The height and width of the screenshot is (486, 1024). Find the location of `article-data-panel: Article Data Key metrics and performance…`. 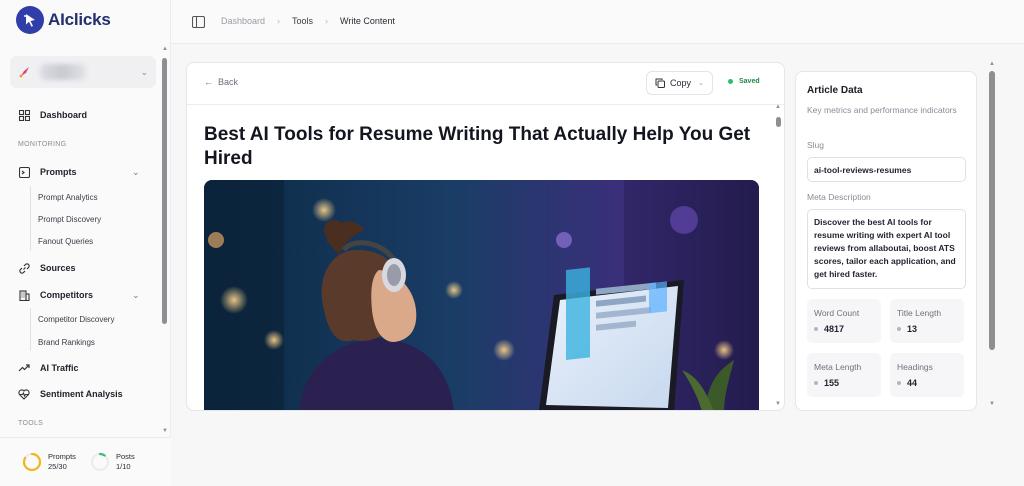

article-data-panel: Article Data Key metrics and performance… is located at coordinates (886, 241).